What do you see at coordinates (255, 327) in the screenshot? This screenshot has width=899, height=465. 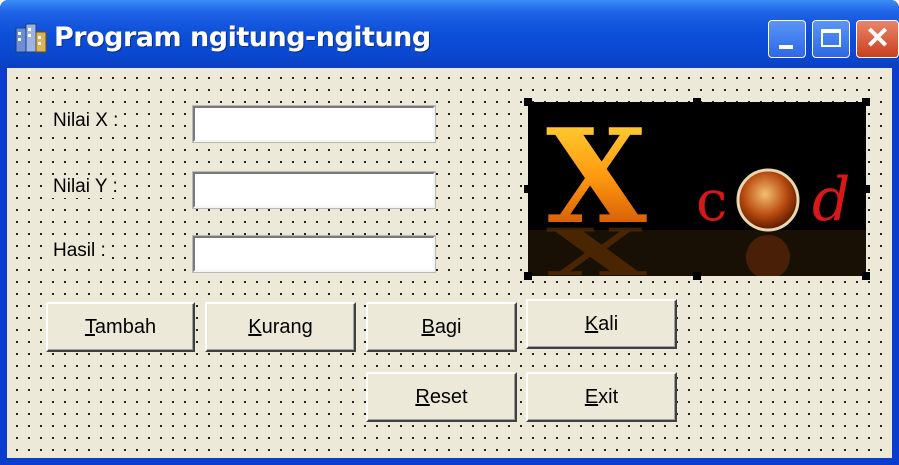 I see `kurang-mnemonic: K` at bounding box center [255, 327].